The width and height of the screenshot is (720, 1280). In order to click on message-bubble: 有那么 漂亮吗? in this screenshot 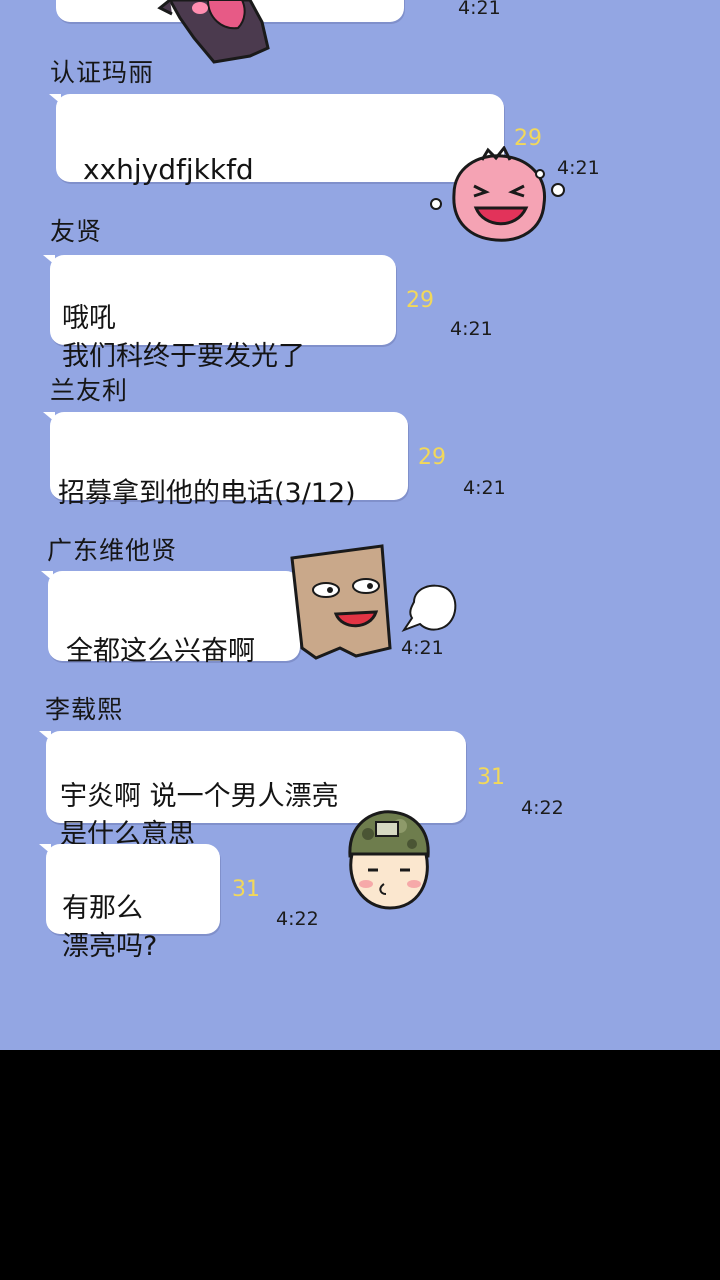, I will do `click(129, 903)`.